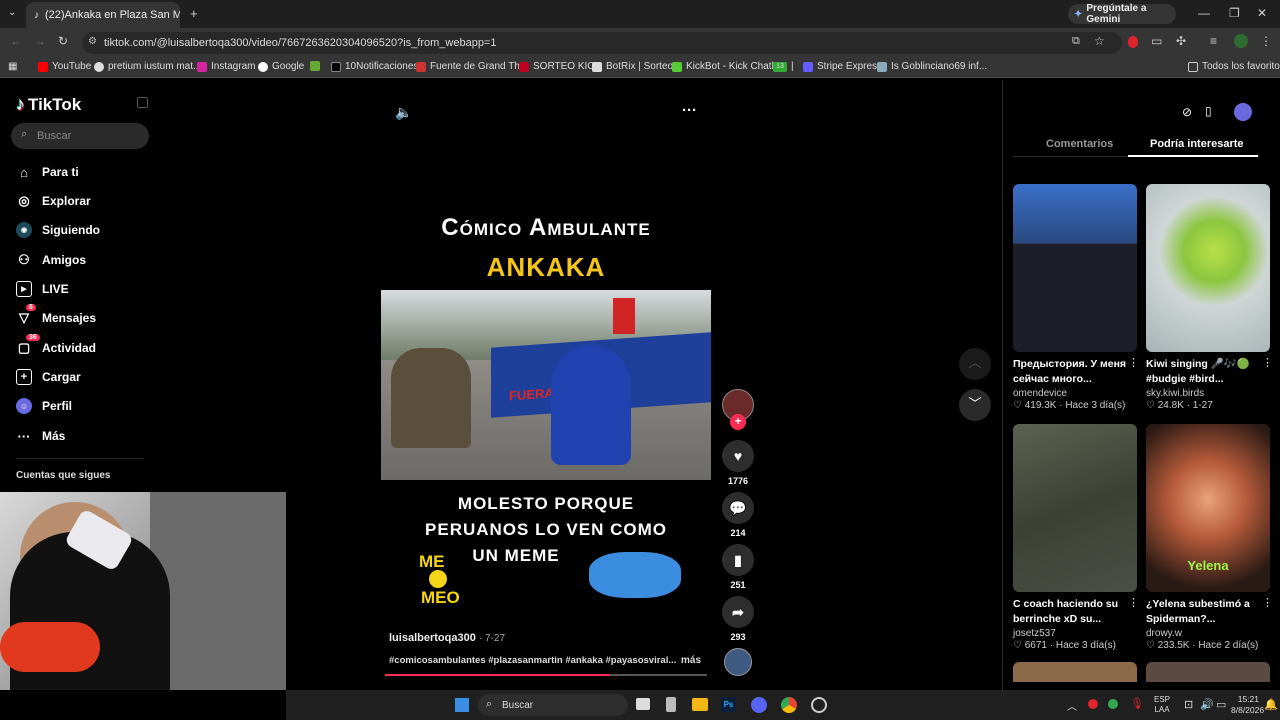 This screenshot has width=1280, height=720. What do you see at coordinates (1076, 41) in the screenshot?
I see `install-app-icon: ⧉` at bounding box center [1076, 41].